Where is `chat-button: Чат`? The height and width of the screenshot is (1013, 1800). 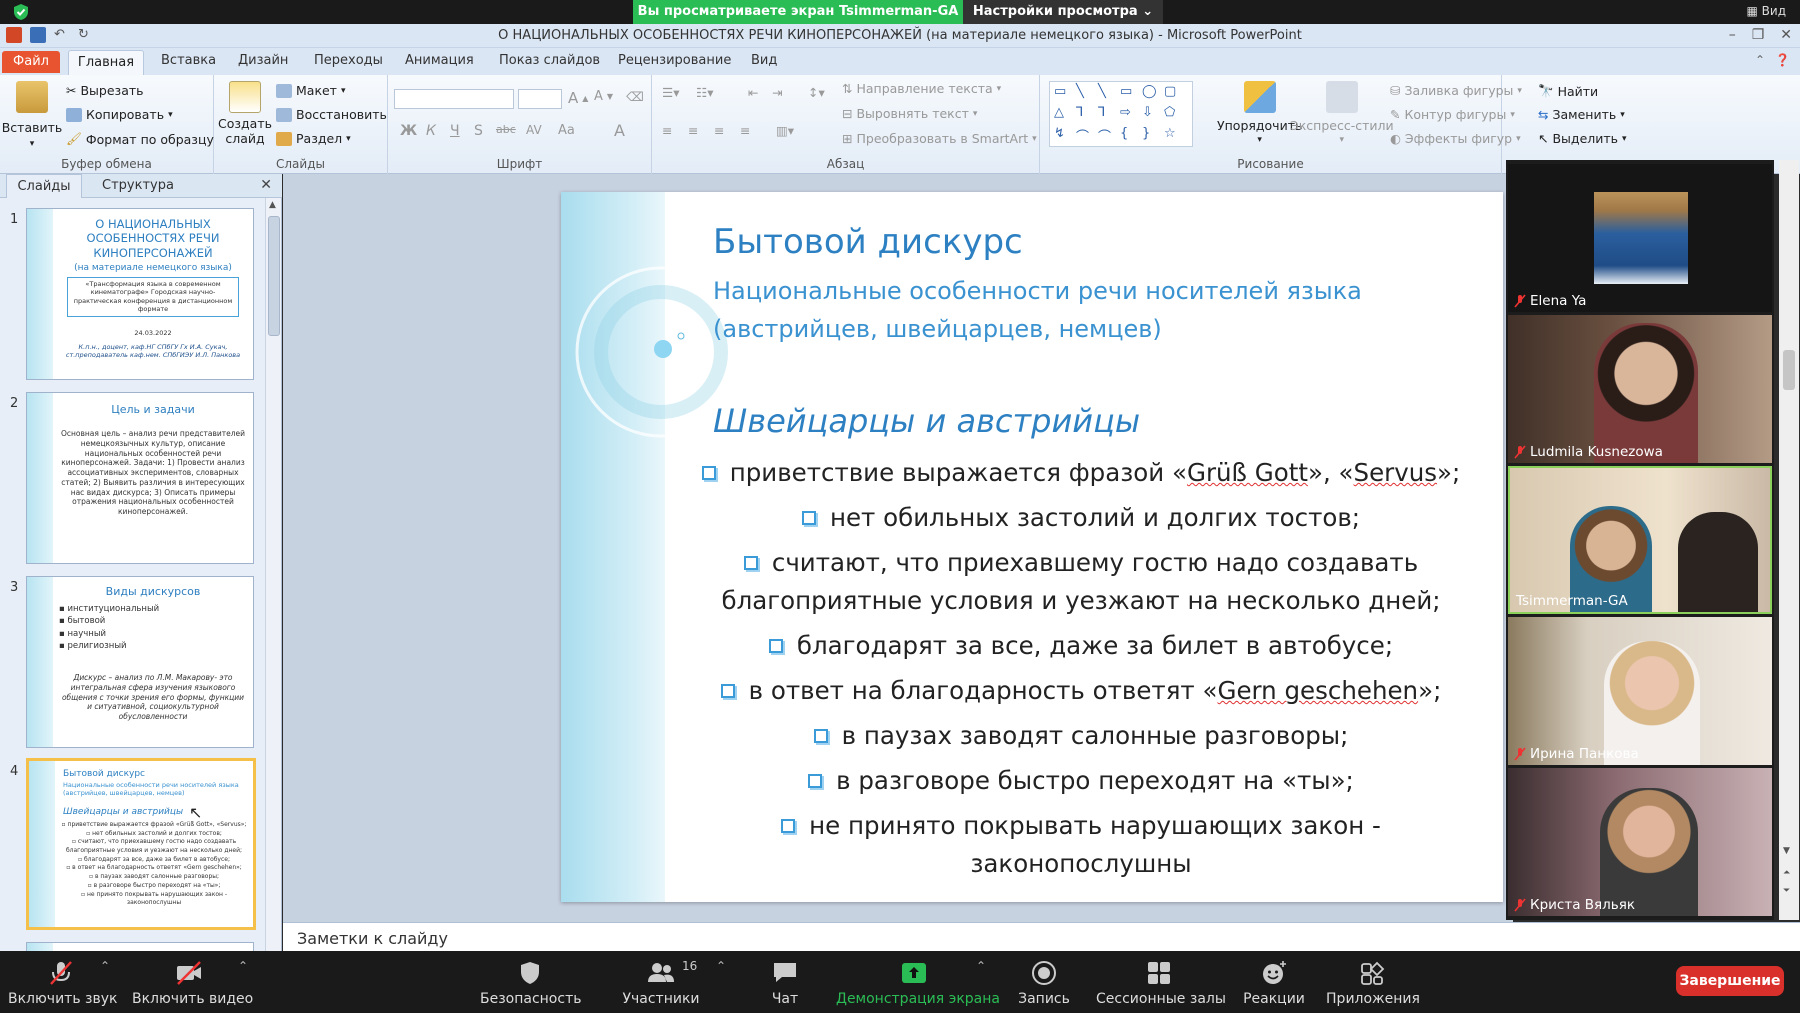
chat-button: Чат is located at coordinates (785, 982).